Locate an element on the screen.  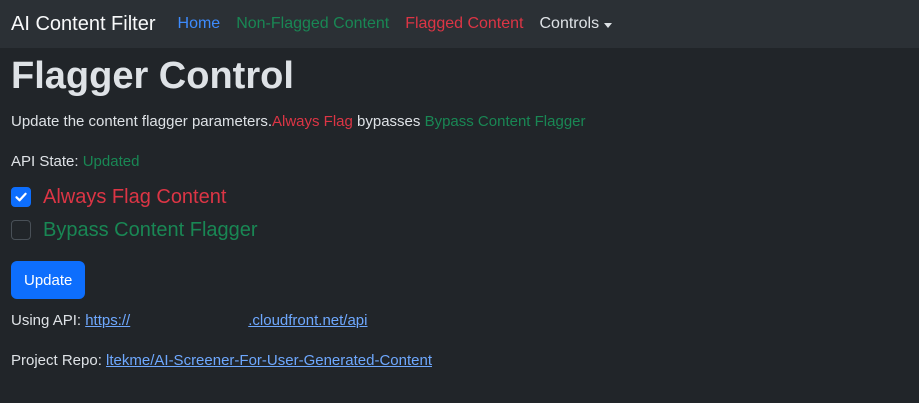
nav-controls-label: Controls is located at coordinates (569, 23).